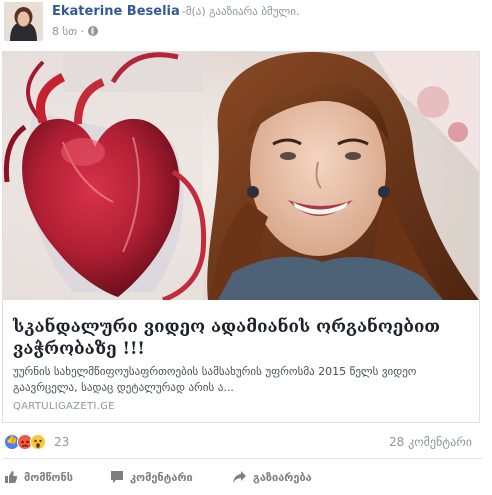 The image size is (492, 495). I want to click on like-label: მომწონს, so click(49, 477).